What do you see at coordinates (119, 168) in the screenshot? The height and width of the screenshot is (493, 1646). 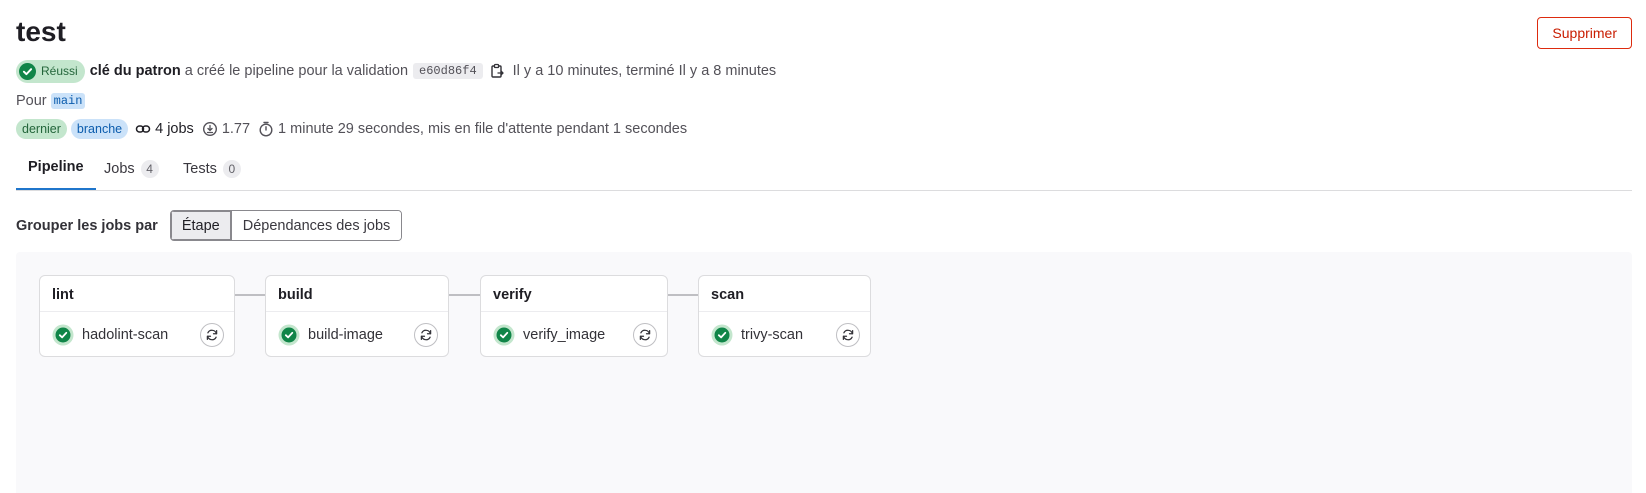 I see `tab-jobs-label: Jobs` at bounding box center [119, 168].